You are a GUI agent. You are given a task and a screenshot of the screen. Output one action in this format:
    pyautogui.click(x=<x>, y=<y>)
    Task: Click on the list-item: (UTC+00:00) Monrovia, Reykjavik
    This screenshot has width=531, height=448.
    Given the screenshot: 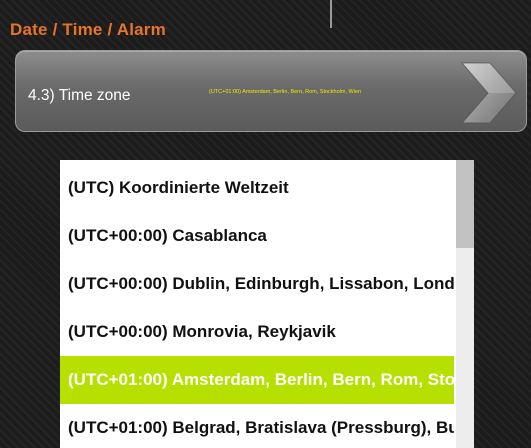 What is the action you would take?
    pyautogui.click(x=257, y=332)
    